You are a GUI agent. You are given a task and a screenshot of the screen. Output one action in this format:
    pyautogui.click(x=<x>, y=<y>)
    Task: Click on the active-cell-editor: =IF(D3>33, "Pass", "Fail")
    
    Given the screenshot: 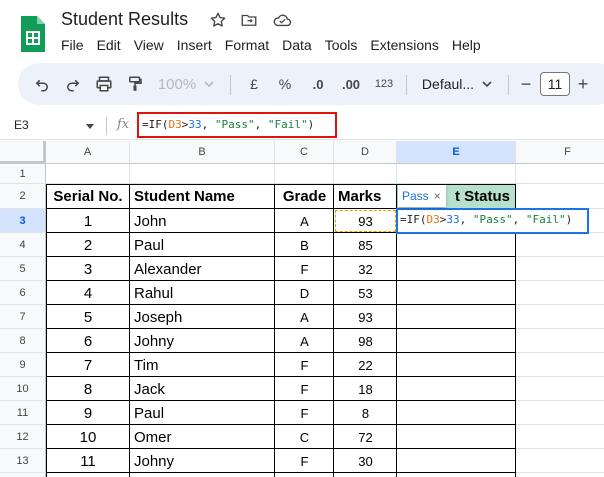 What is the action you would take?
    pyautogui.click(x=492, y=221)
    